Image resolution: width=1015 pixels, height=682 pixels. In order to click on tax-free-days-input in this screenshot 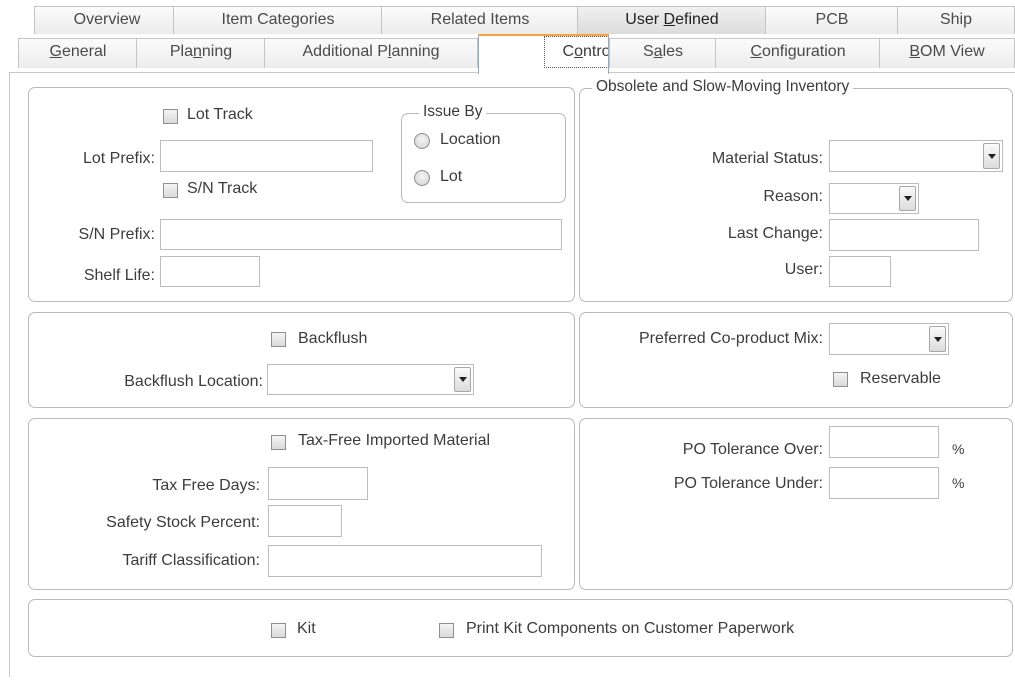, I will do `click(318, 483)`.